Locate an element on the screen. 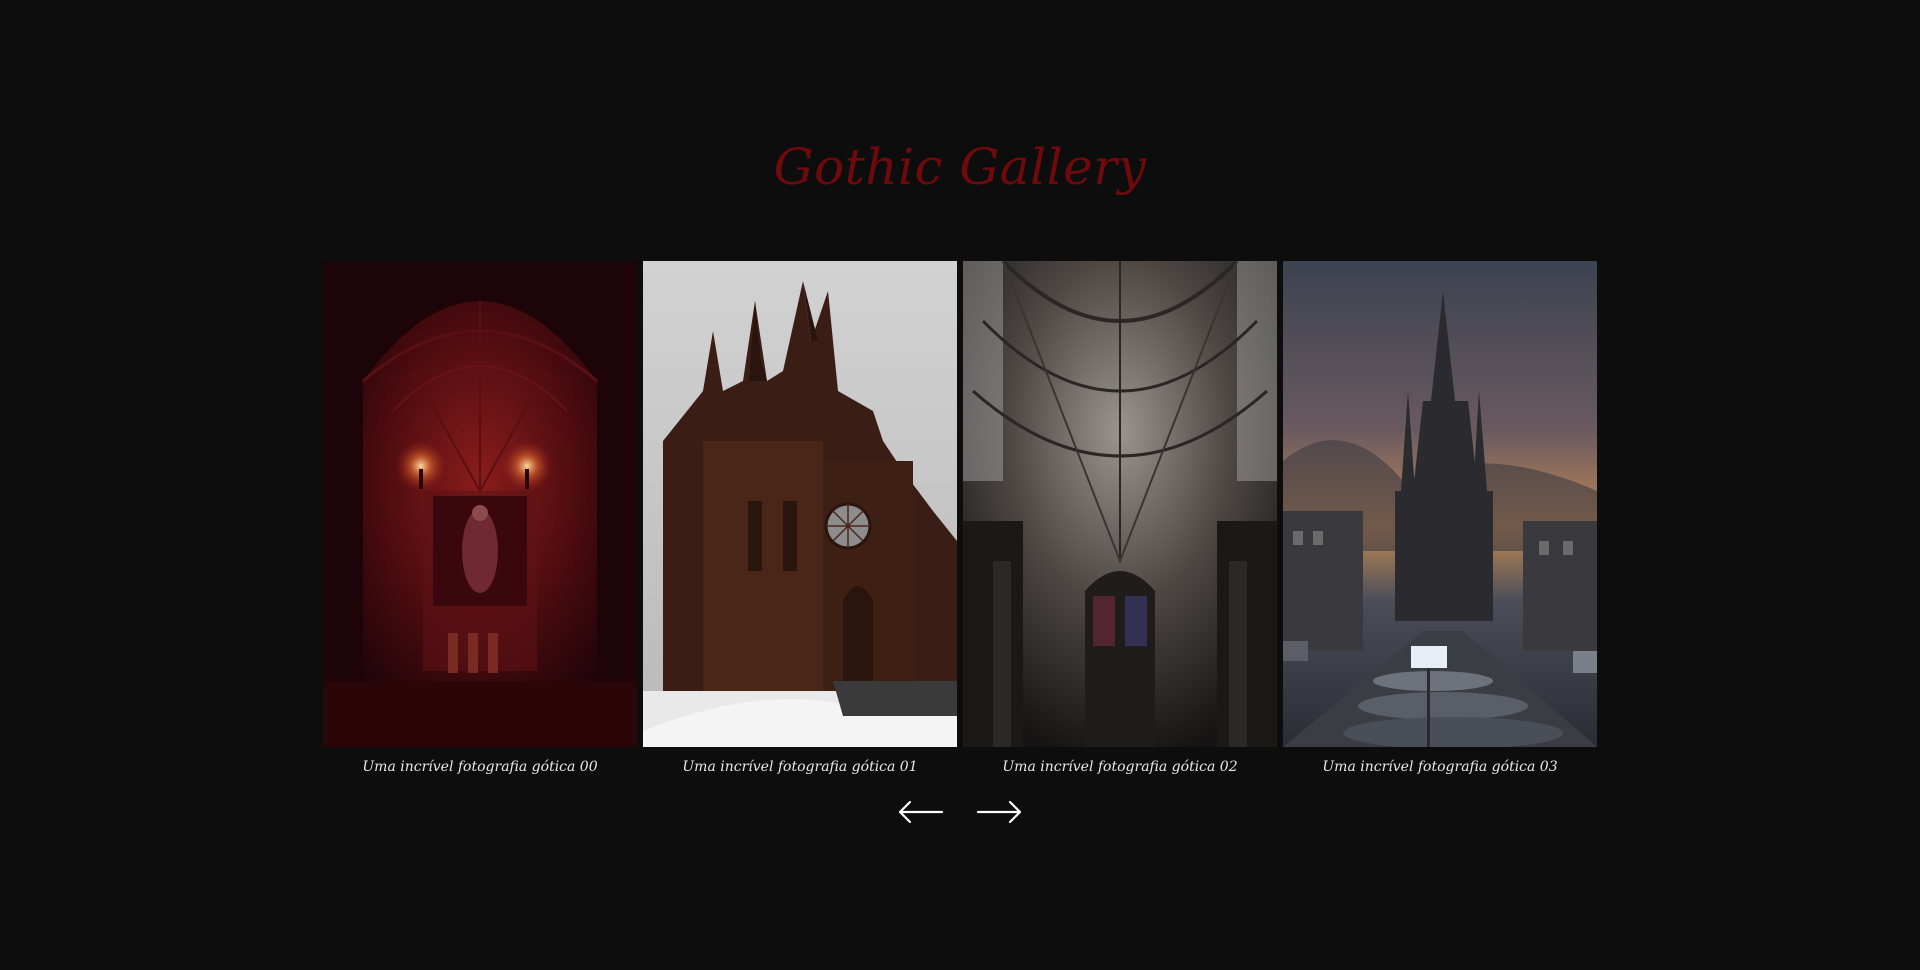 This screenshot has height=970, width=1920. photo-caption: Uma incrível fotografia gótica 00 is located at coordinates (480, 767).